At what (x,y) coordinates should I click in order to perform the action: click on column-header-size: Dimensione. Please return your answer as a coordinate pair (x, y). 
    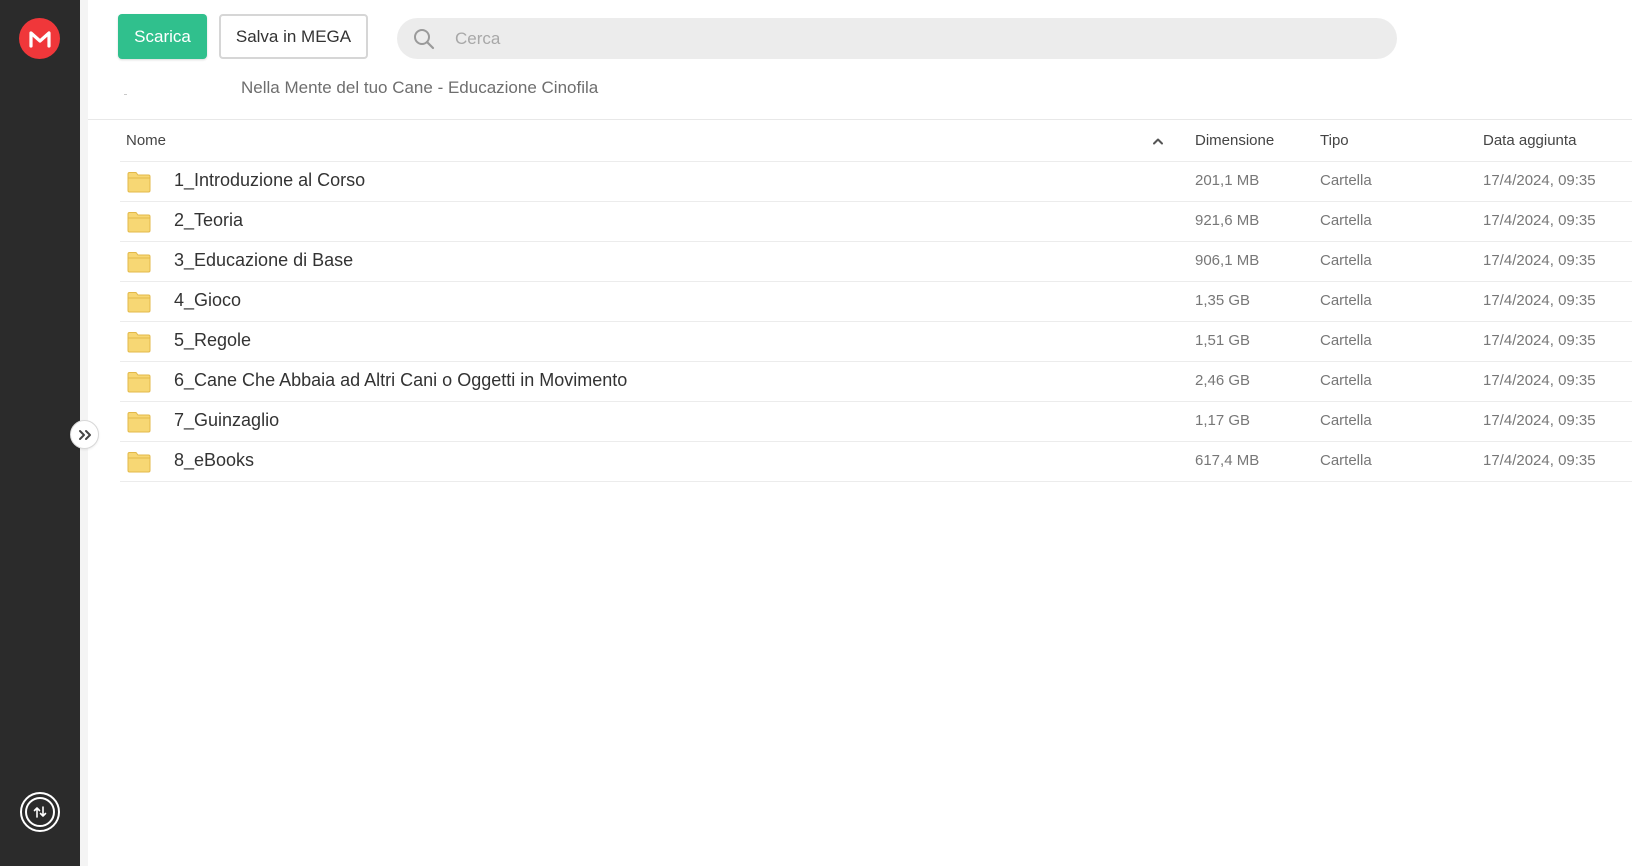
    Looking at the image, I should click on (1234, 140).